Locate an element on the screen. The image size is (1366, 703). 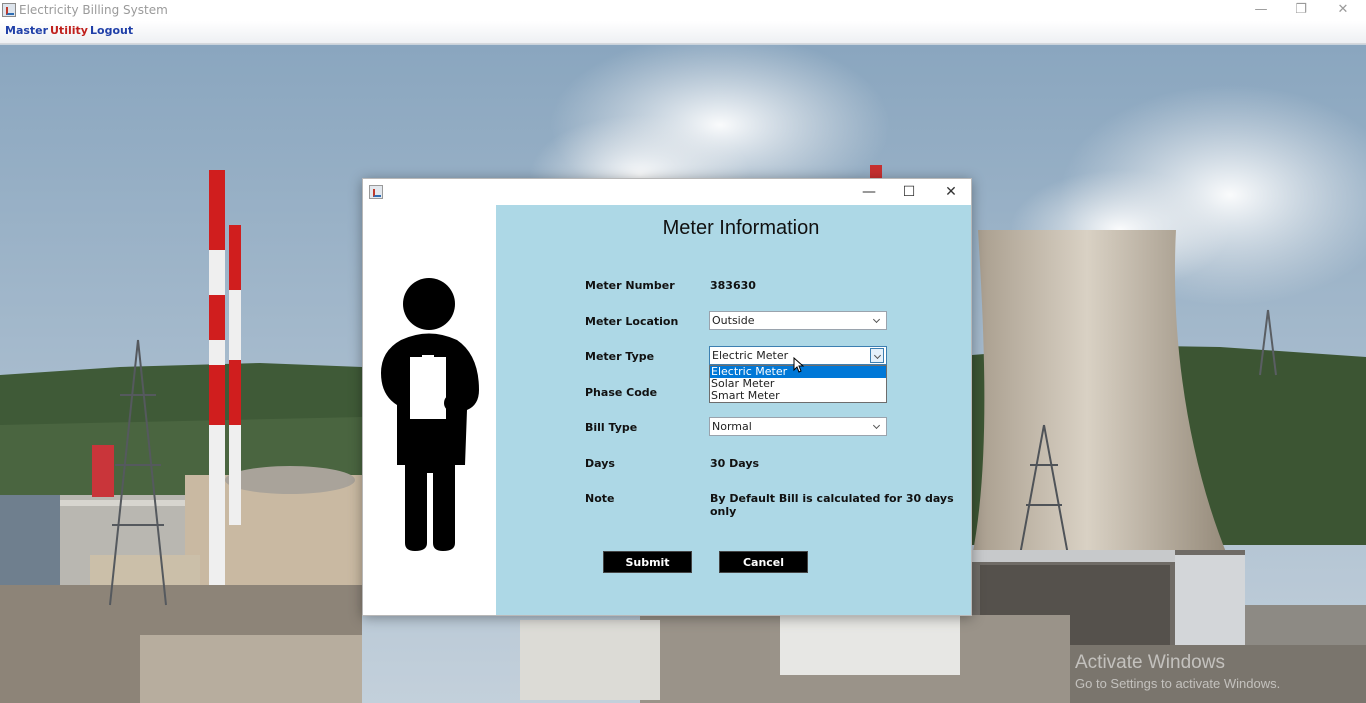
close-icon: ✕ is located at coordinates (1343, 10).